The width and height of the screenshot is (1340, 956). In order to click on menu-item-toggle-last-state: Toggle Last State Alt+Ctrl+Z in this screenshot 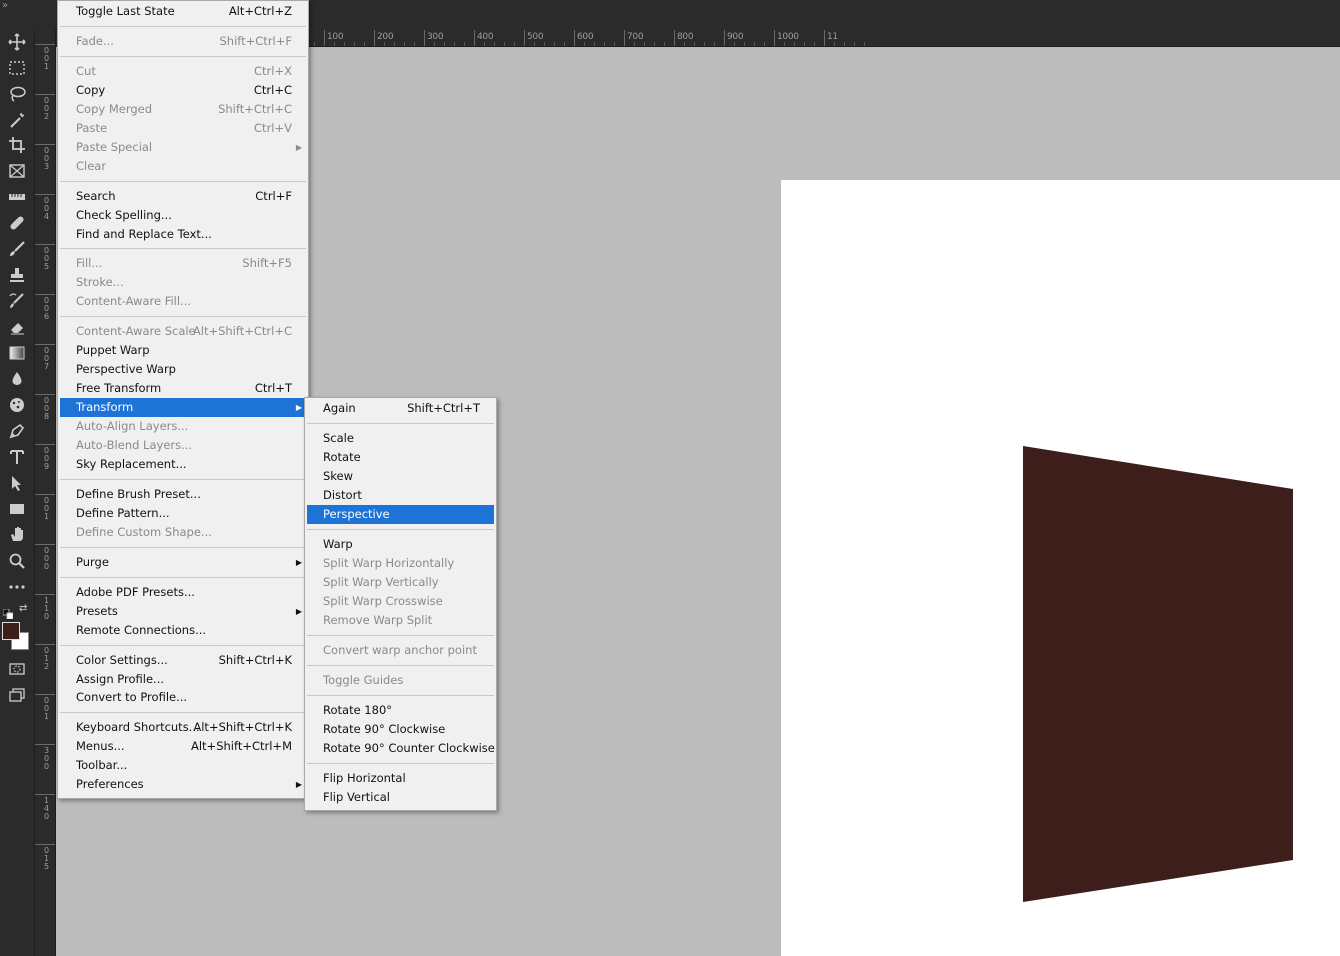, I will do `click(183, 11)`.